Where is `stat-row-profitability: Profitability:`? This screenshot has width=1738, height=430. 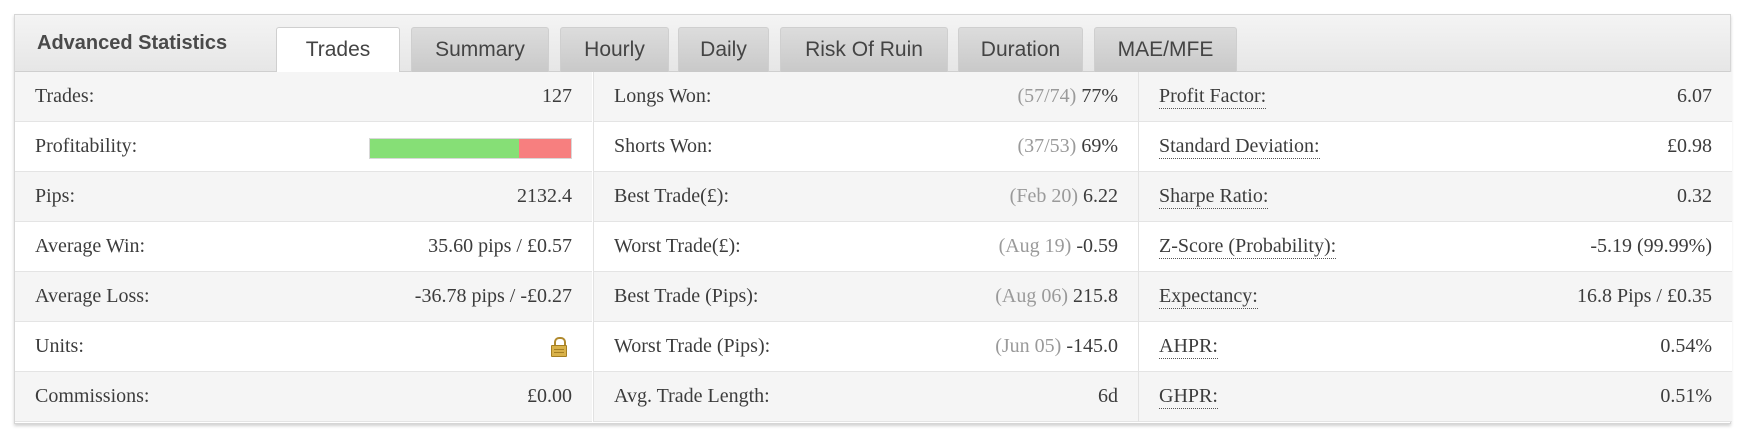
stat-row-profitability: Profitability: is located at coordinates (303, 147).